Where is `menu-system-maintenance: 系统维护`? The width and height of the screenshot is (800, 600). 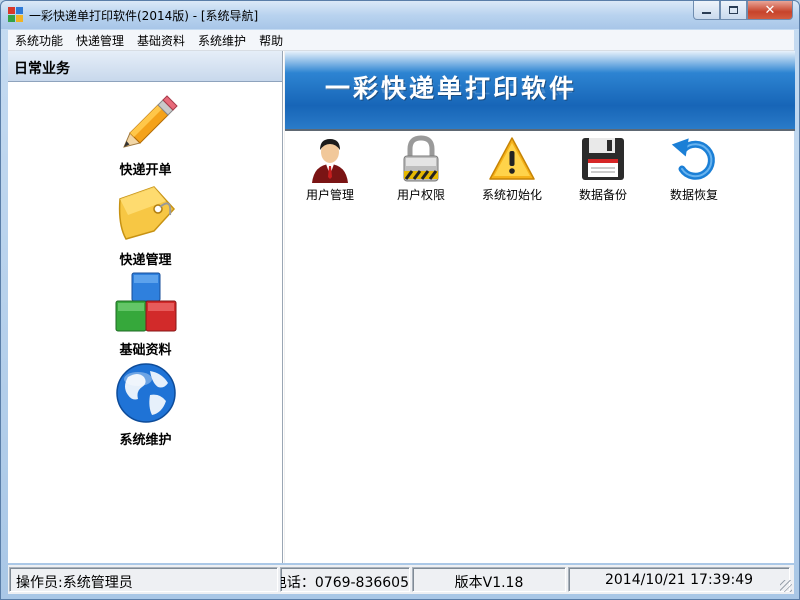 menu-system-maintenance: 系统维护 is located at coordinates (221, 40).